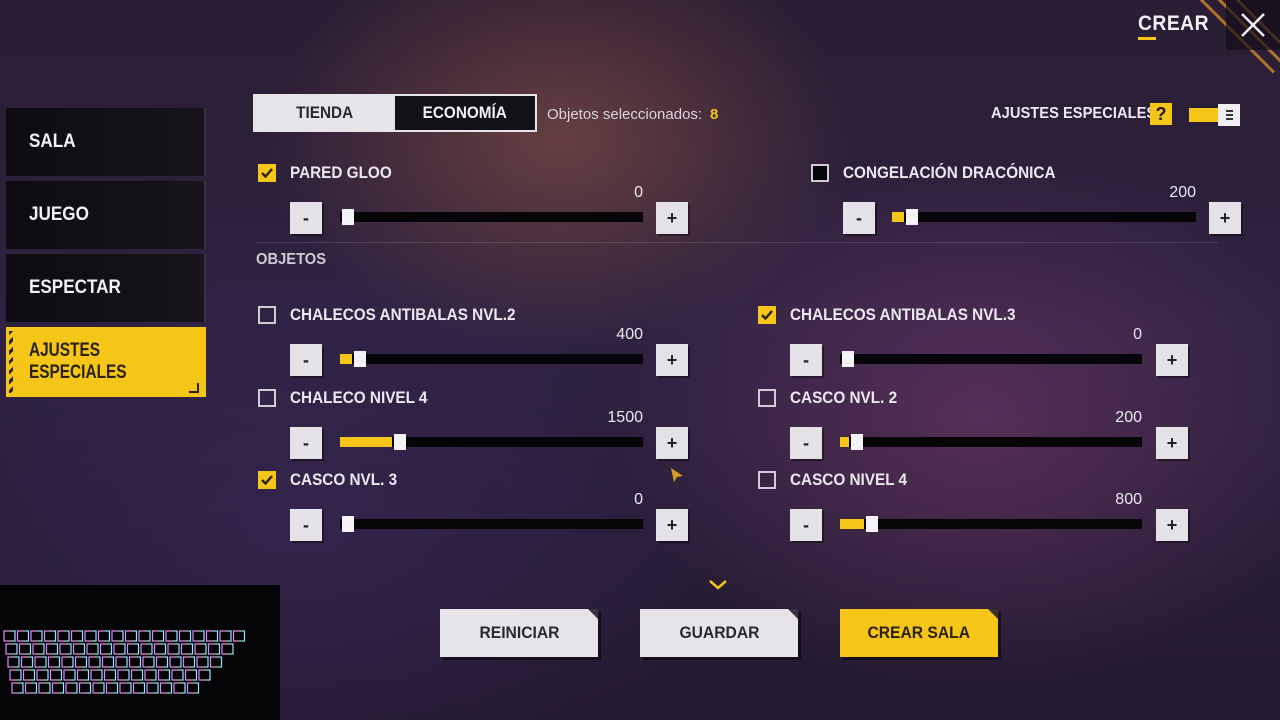 This screenshot has width=1280, height=720. Describe the element at coordinates (1253, 25) in the screenshot. I see `close-button` at that location.